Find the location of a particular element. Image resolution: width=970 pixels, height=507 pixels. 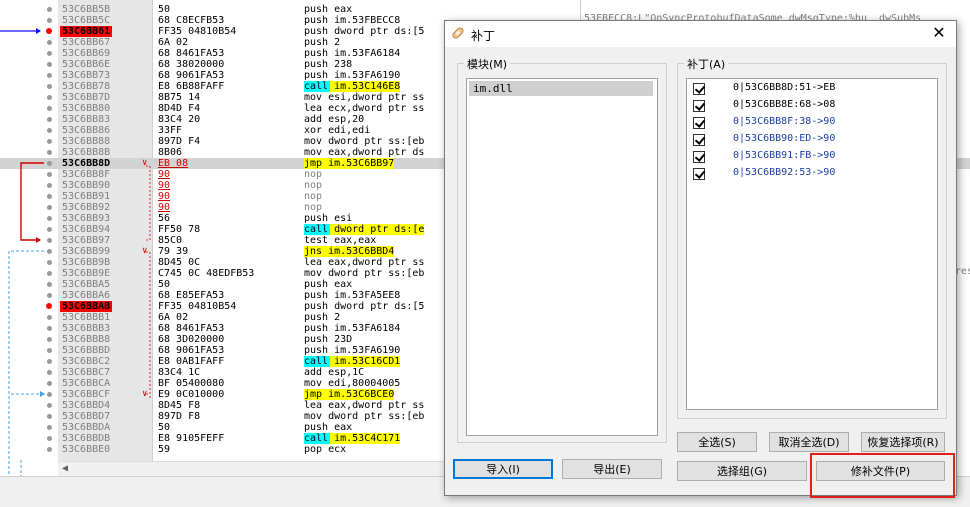

instruction-text: pop ecx is located at coordinates (325, 449).